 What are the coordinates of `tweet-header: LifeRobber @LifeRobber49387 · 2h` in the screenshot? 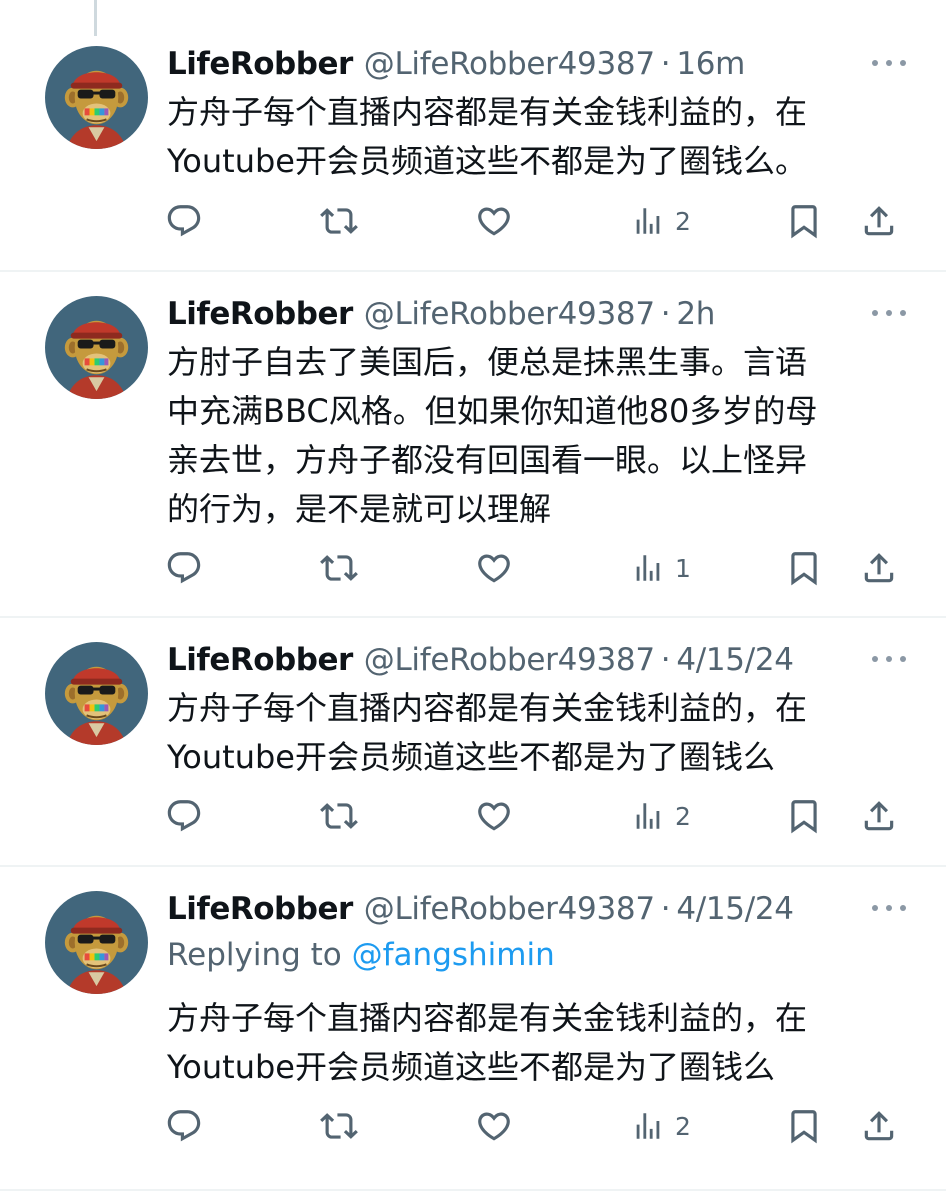 It's located at (536, 314).